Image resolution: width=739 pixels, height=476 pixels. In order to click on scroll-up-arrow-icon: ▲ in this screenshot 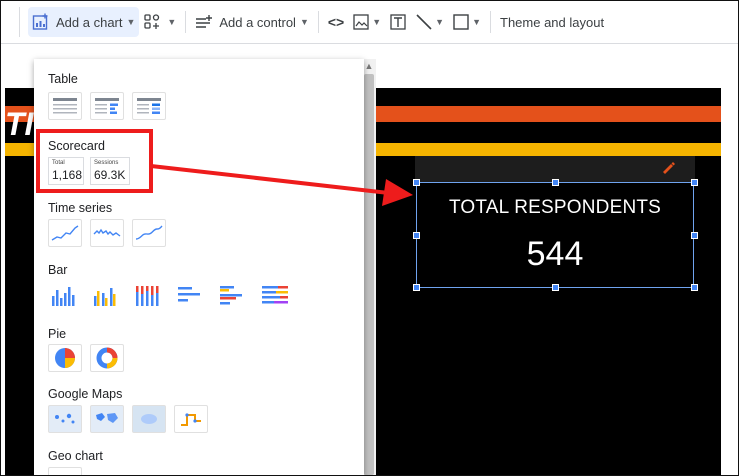, I will do `click(369, 66)`.